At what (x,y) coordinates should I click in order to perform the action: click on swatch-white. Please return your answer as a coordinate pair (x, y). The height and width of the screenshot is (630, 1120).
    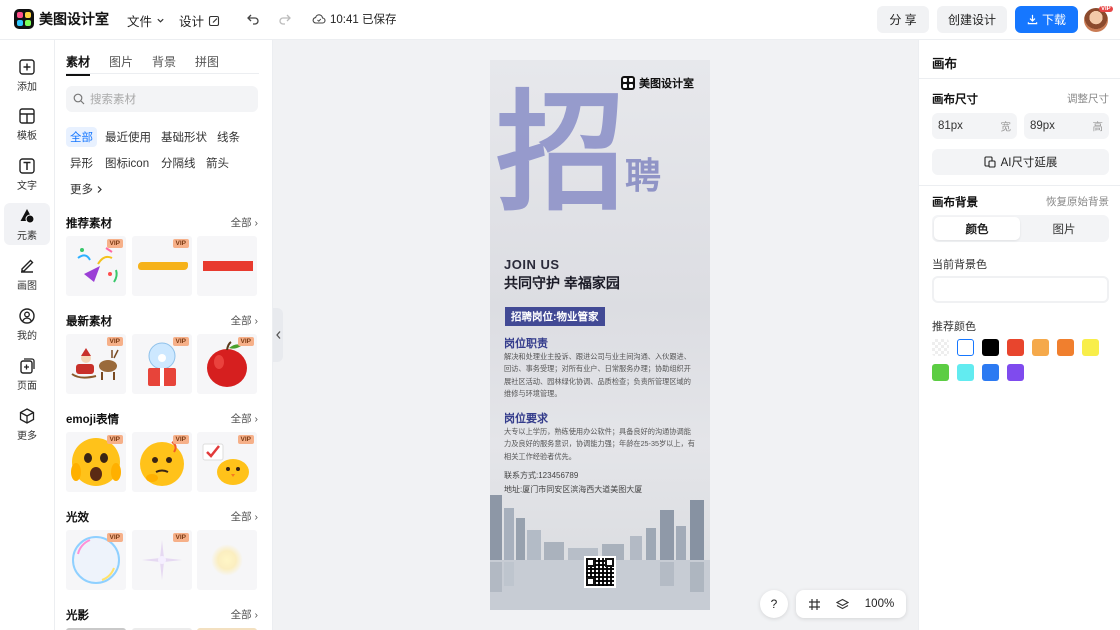
    Looking at the image, I should click on (965, 347).